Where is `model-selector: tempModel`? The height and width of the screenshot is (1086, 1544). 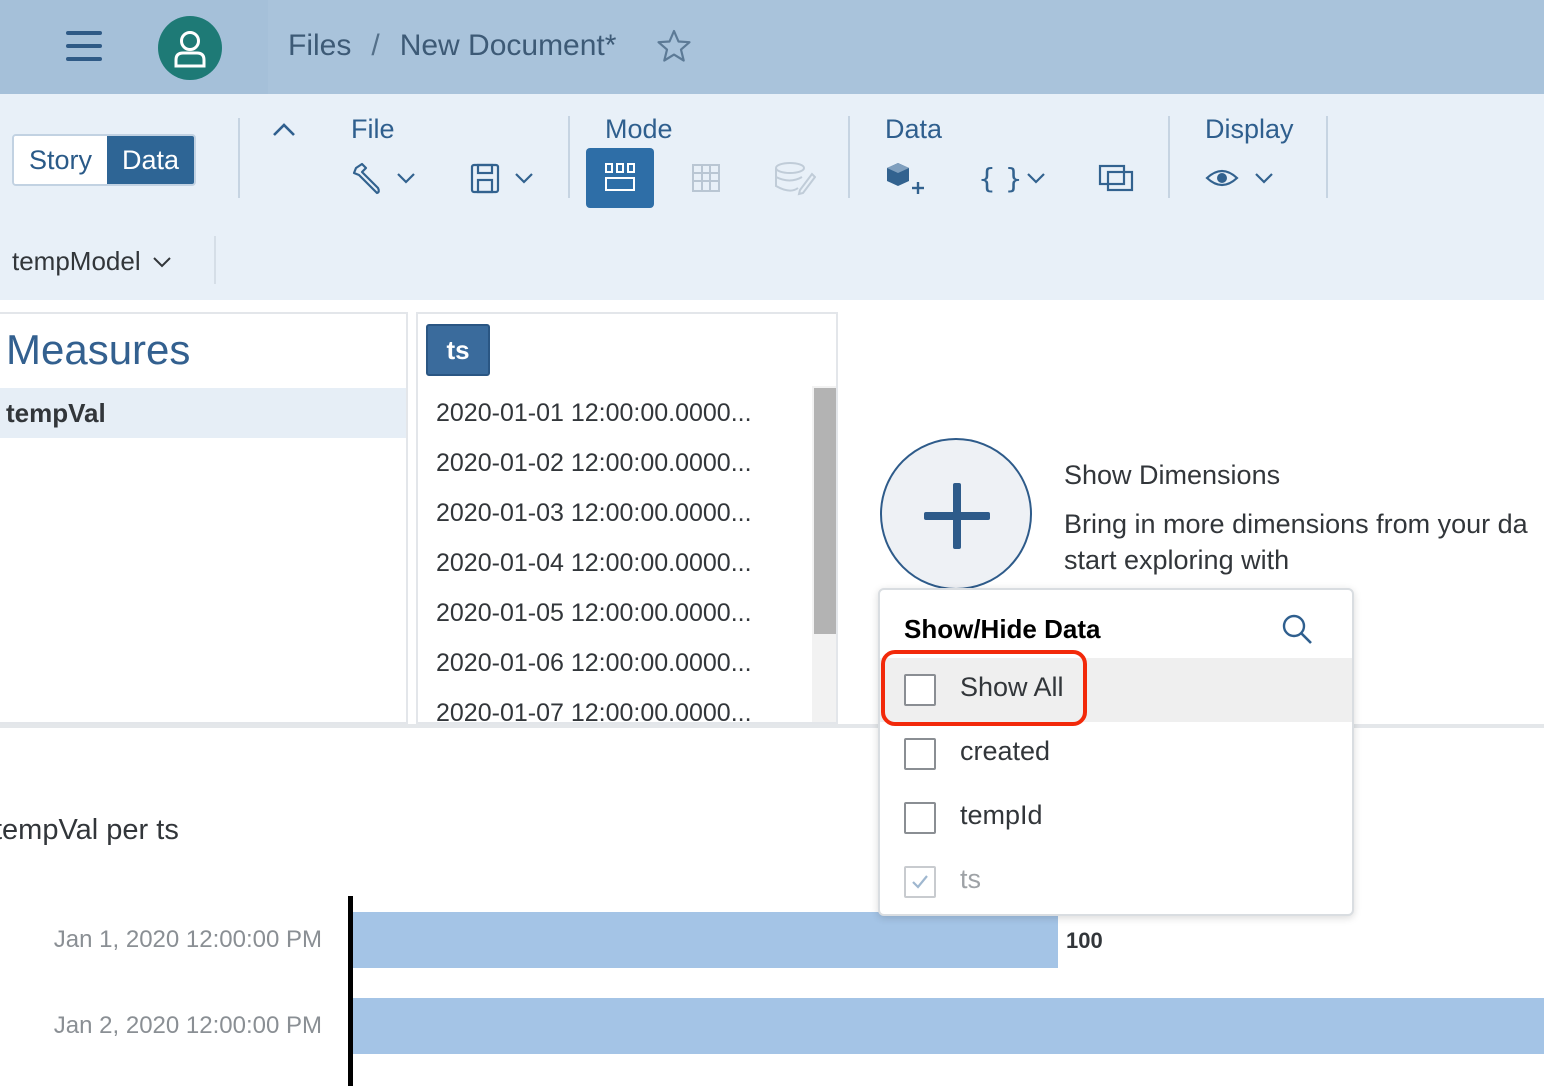
model-selector: tempModel is located at coordinates (92, 261).